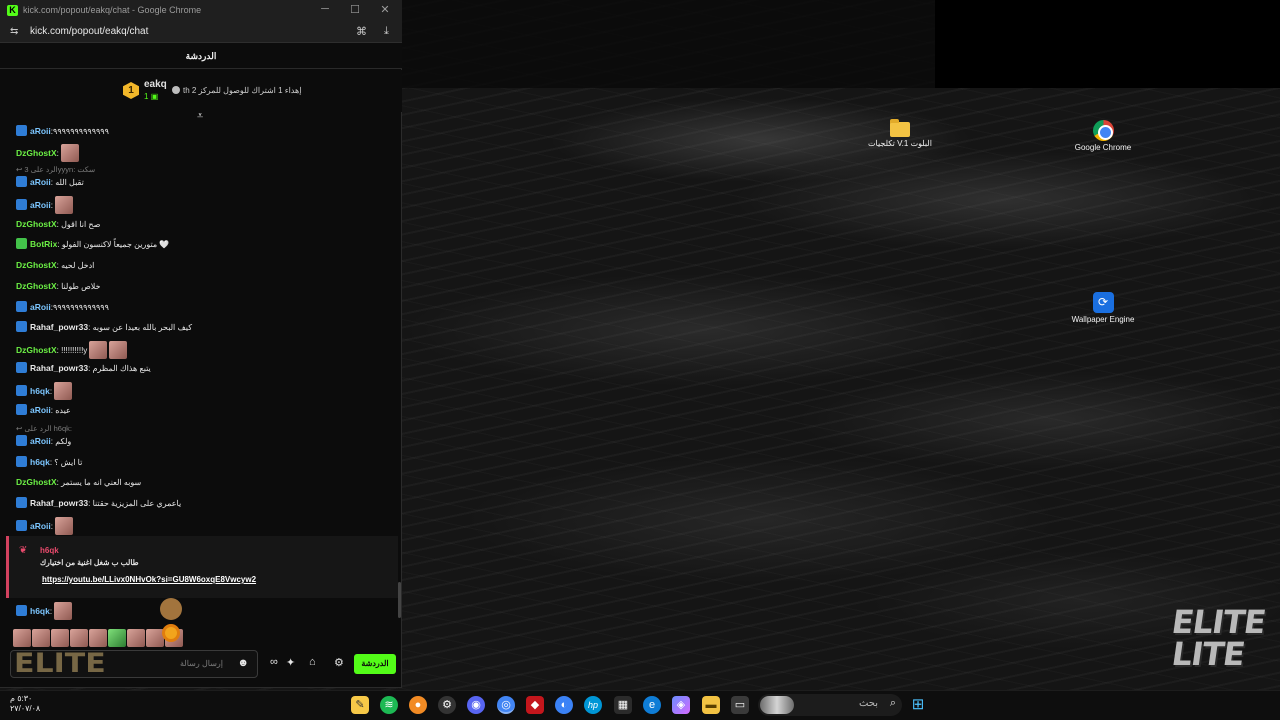  What do you see at coordinates (361, 31) in the screenshot?
I see `translate-icon: ⌘` at bounding box center [361, 31].